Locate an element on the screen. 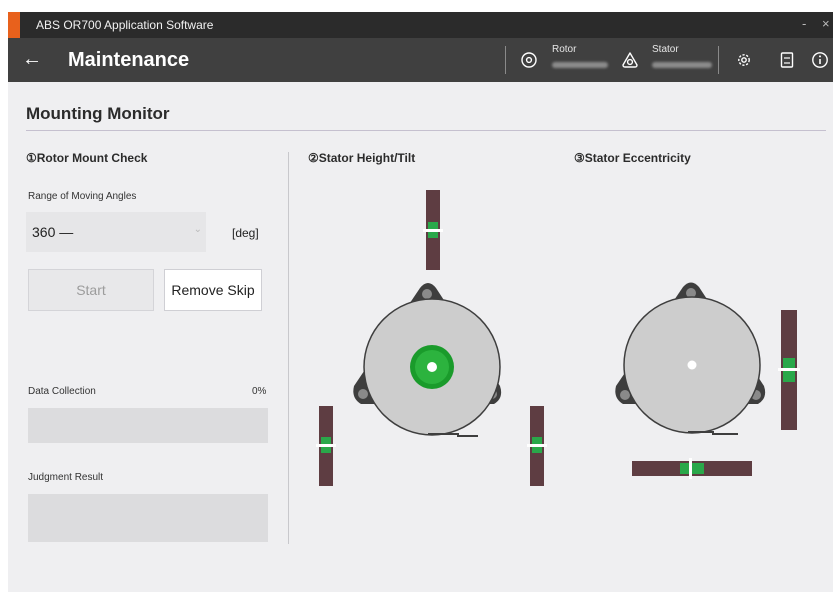  close-button: × is located at coordinates (826, 23).